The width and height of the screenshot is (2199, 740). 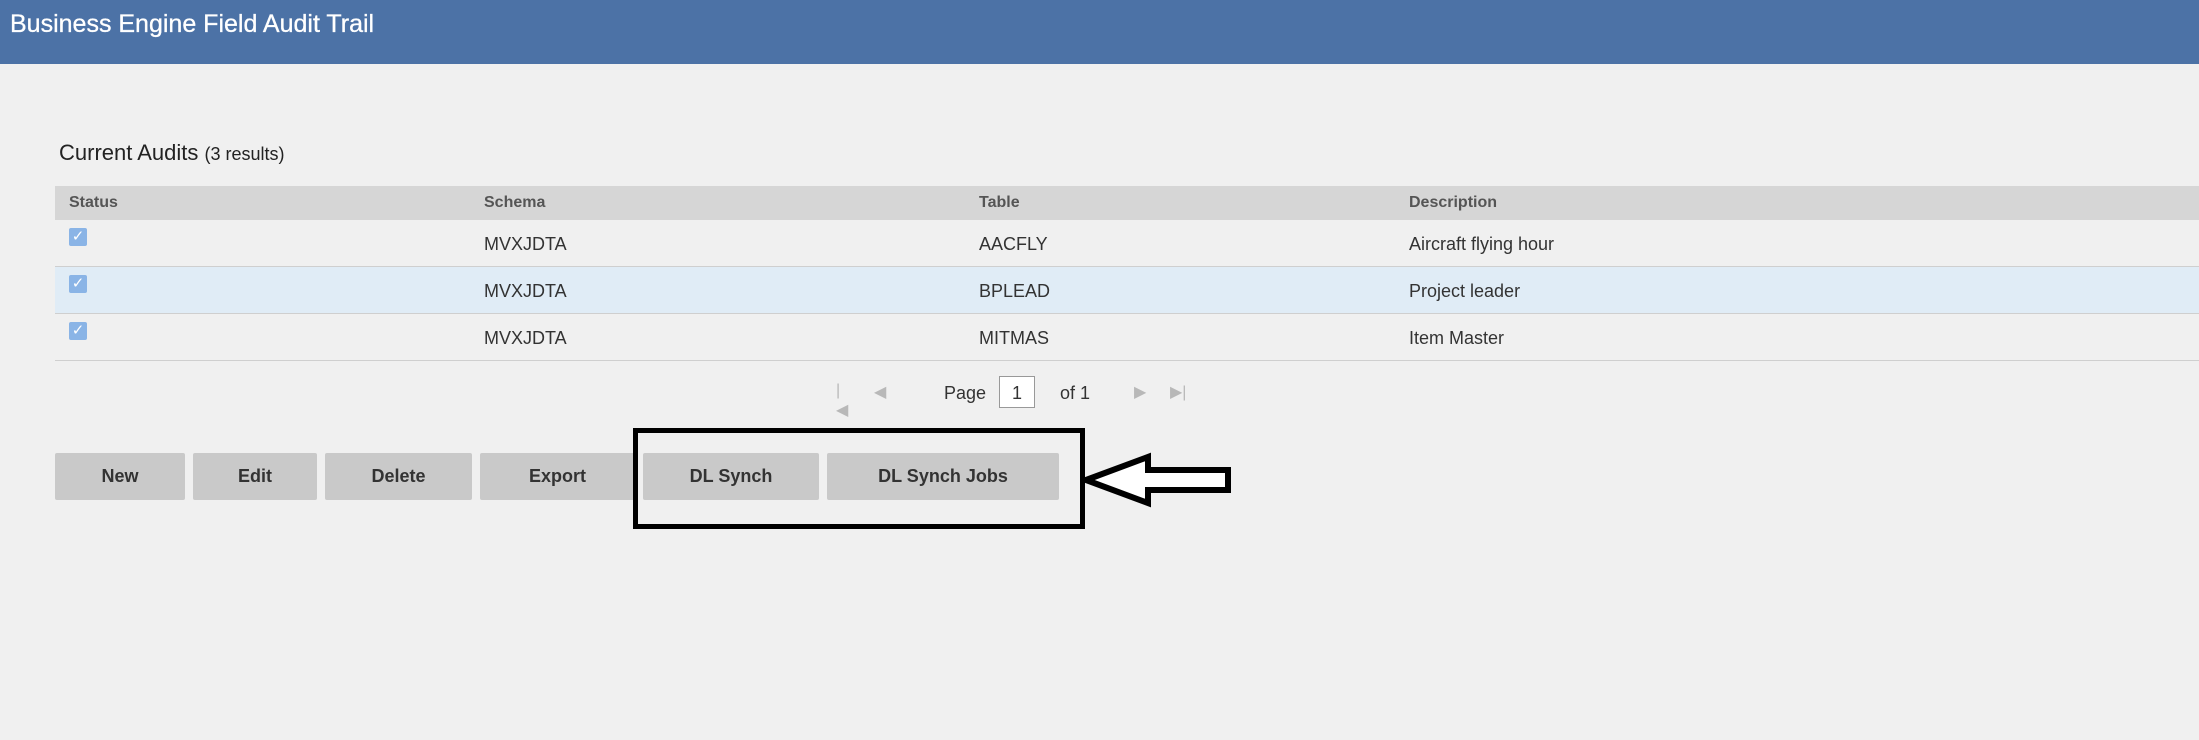 I want to click on description-cell: Aircraft flying hour, so click(x=1482, y=244).